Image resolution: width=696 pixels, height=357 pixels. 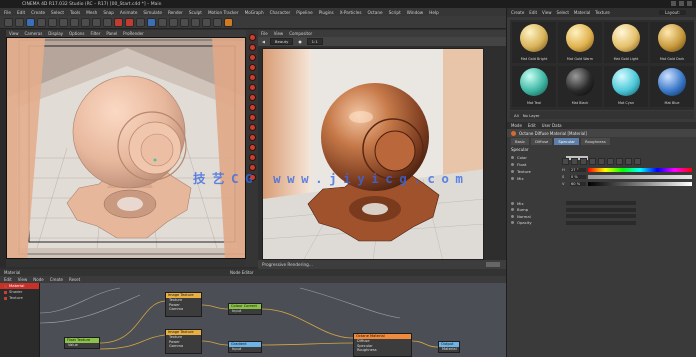 I want to click on redo-icon, so click(x=19, y=22).